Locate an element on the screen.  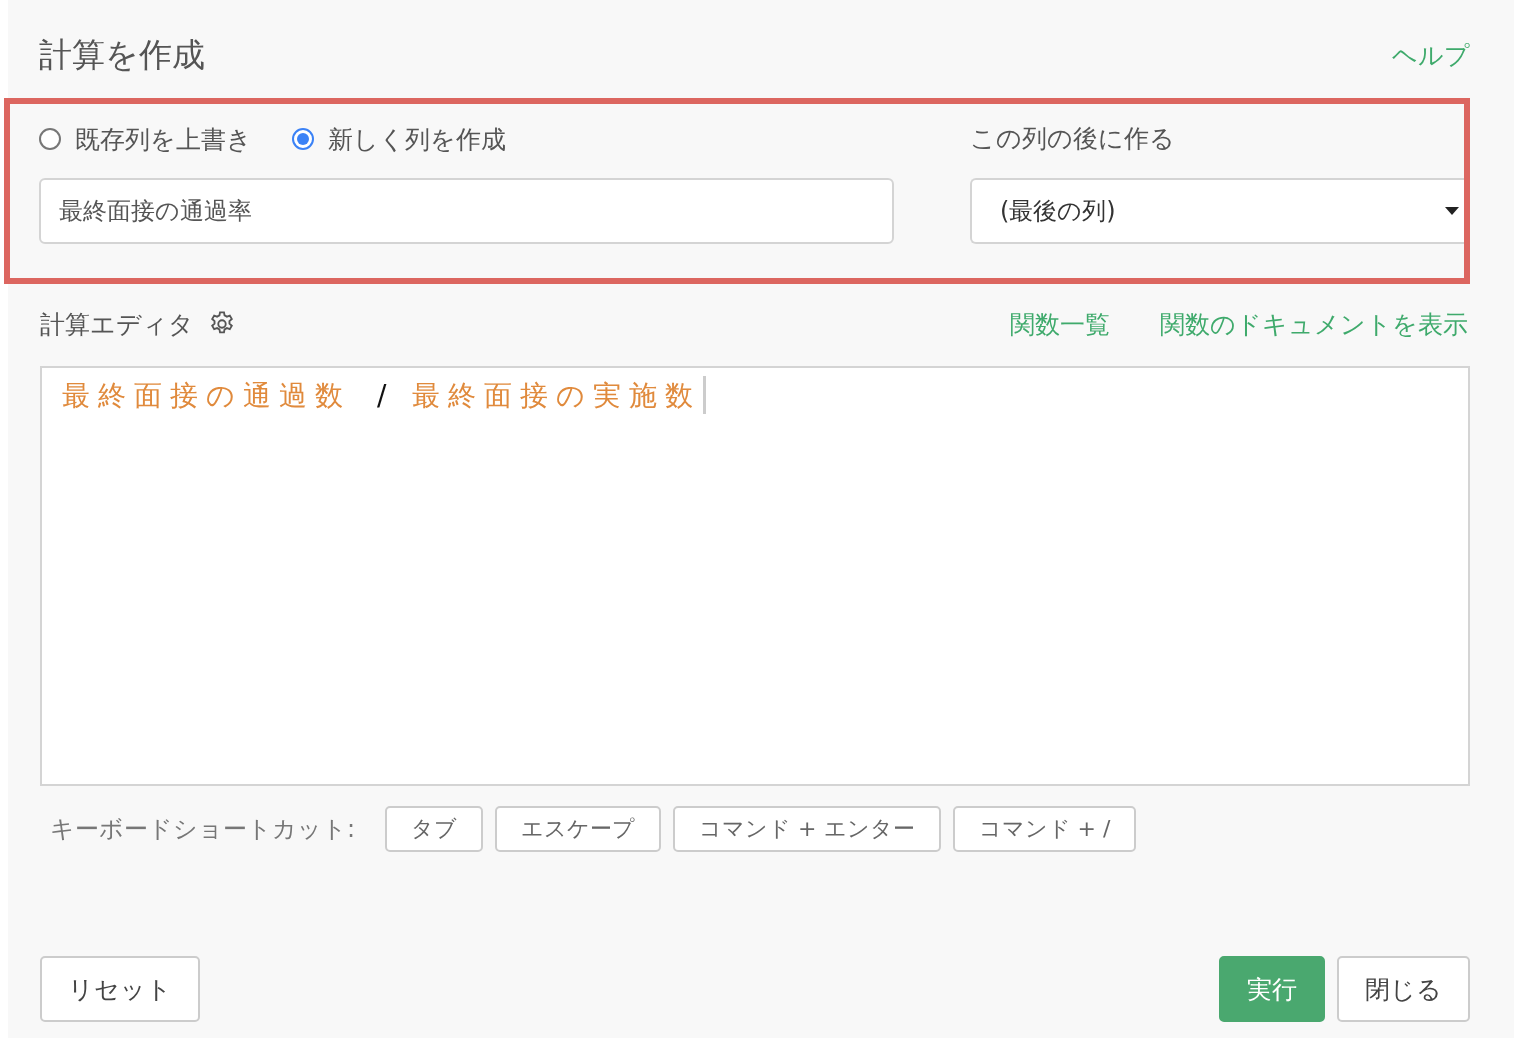
radio-option: 既存列を上書き is located at coordinates (145, 139).